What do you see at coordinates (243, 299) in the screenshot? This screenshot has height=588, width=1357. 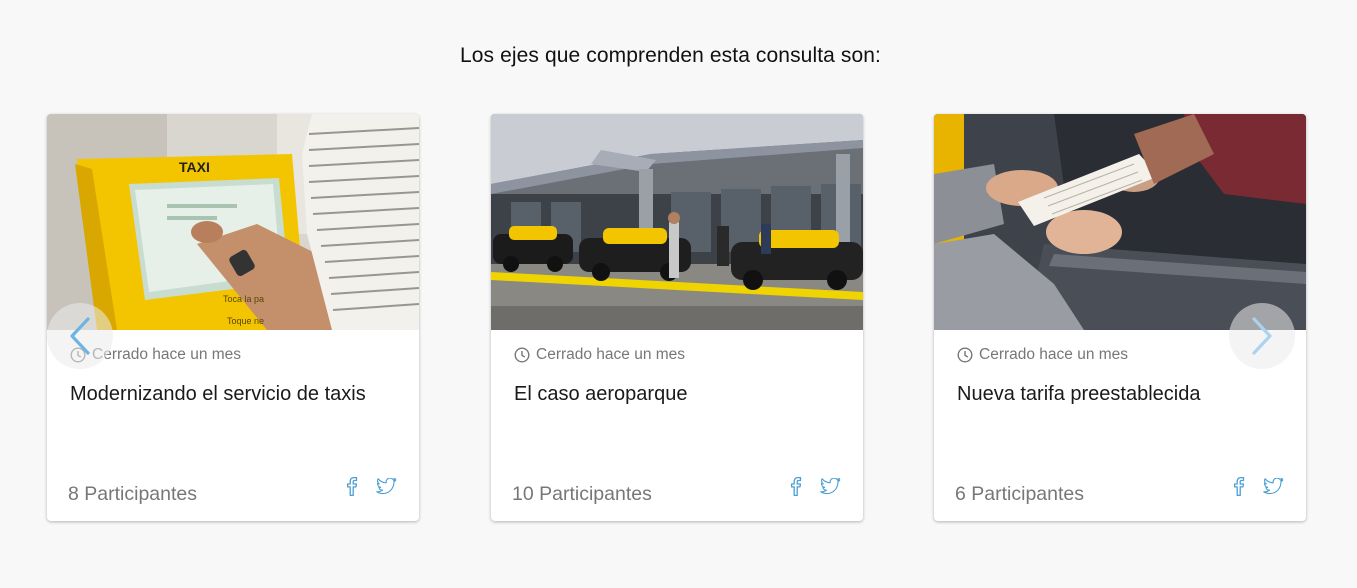 I see `svg-text: Toca la pa` at bounding box center [243, 299].